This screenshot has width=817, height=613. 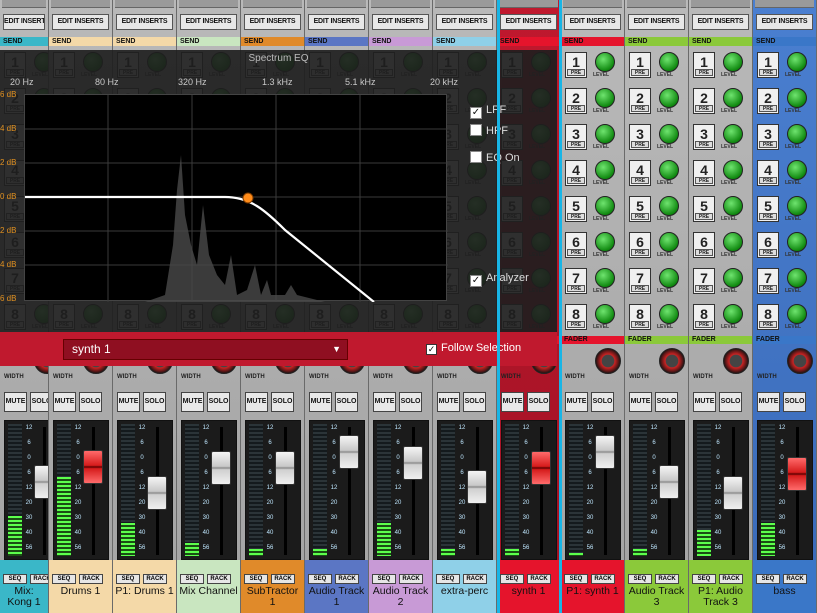 I want to click on track-name: Audio Track 2, so click(x=400, y=599).